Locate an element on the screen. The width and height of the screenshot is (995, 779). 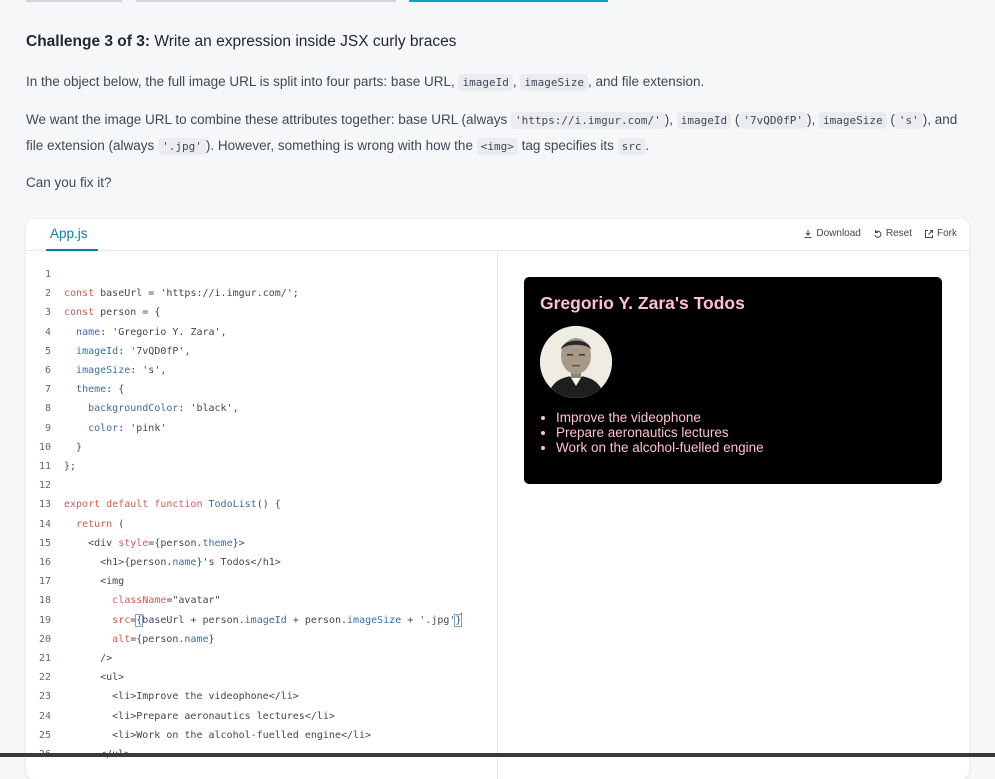
p2-text: . is located at coordinates (647, 145).